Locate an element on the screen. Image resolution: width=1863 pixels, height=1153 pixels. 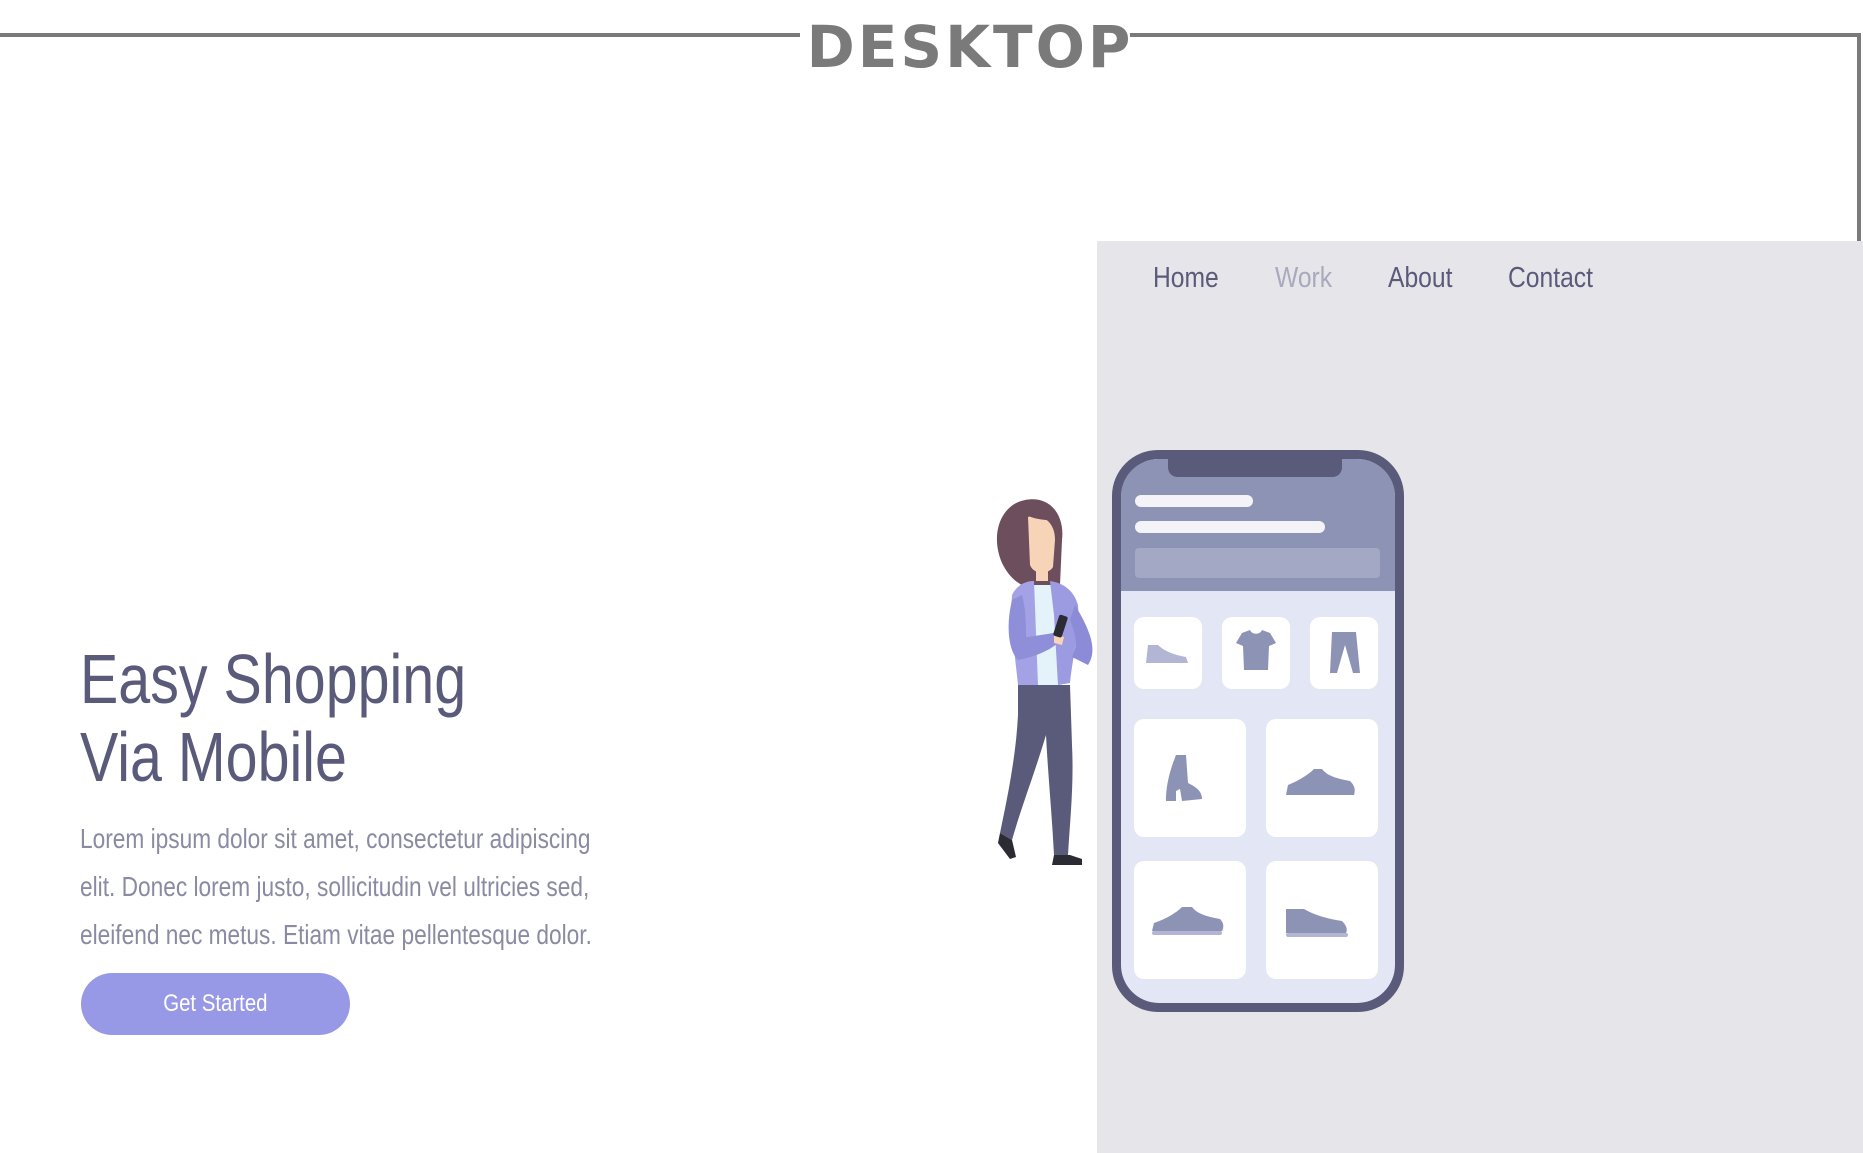
frame-label: DESKTOP is located at coordinates (970, 47).